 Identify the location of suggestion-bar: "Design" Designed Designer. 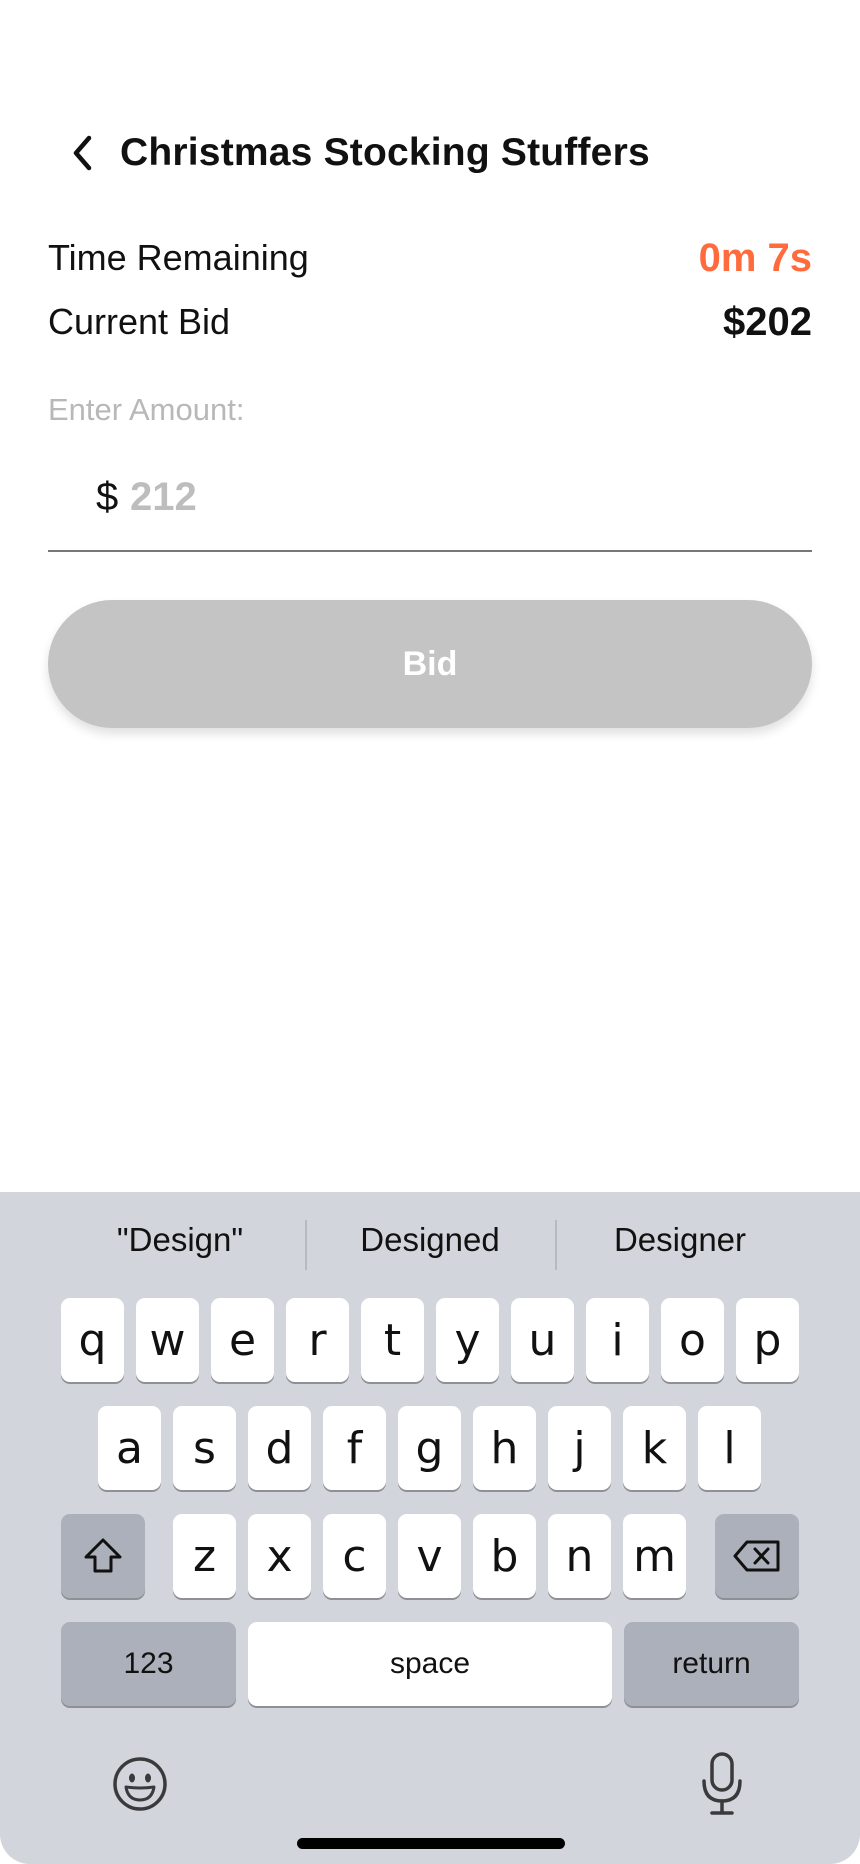
(430, 1241).